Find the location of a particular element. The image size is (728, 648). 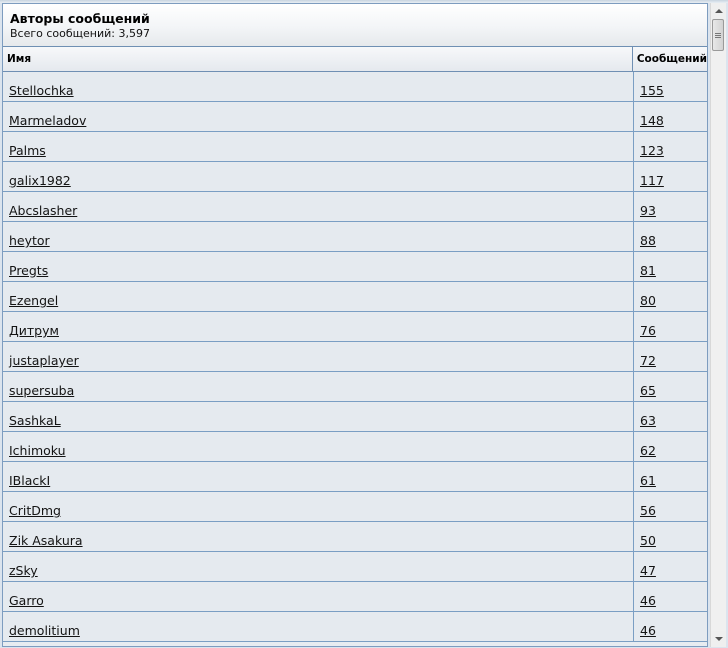

name-cell: CritDmg is located at coordinates (318, 506).